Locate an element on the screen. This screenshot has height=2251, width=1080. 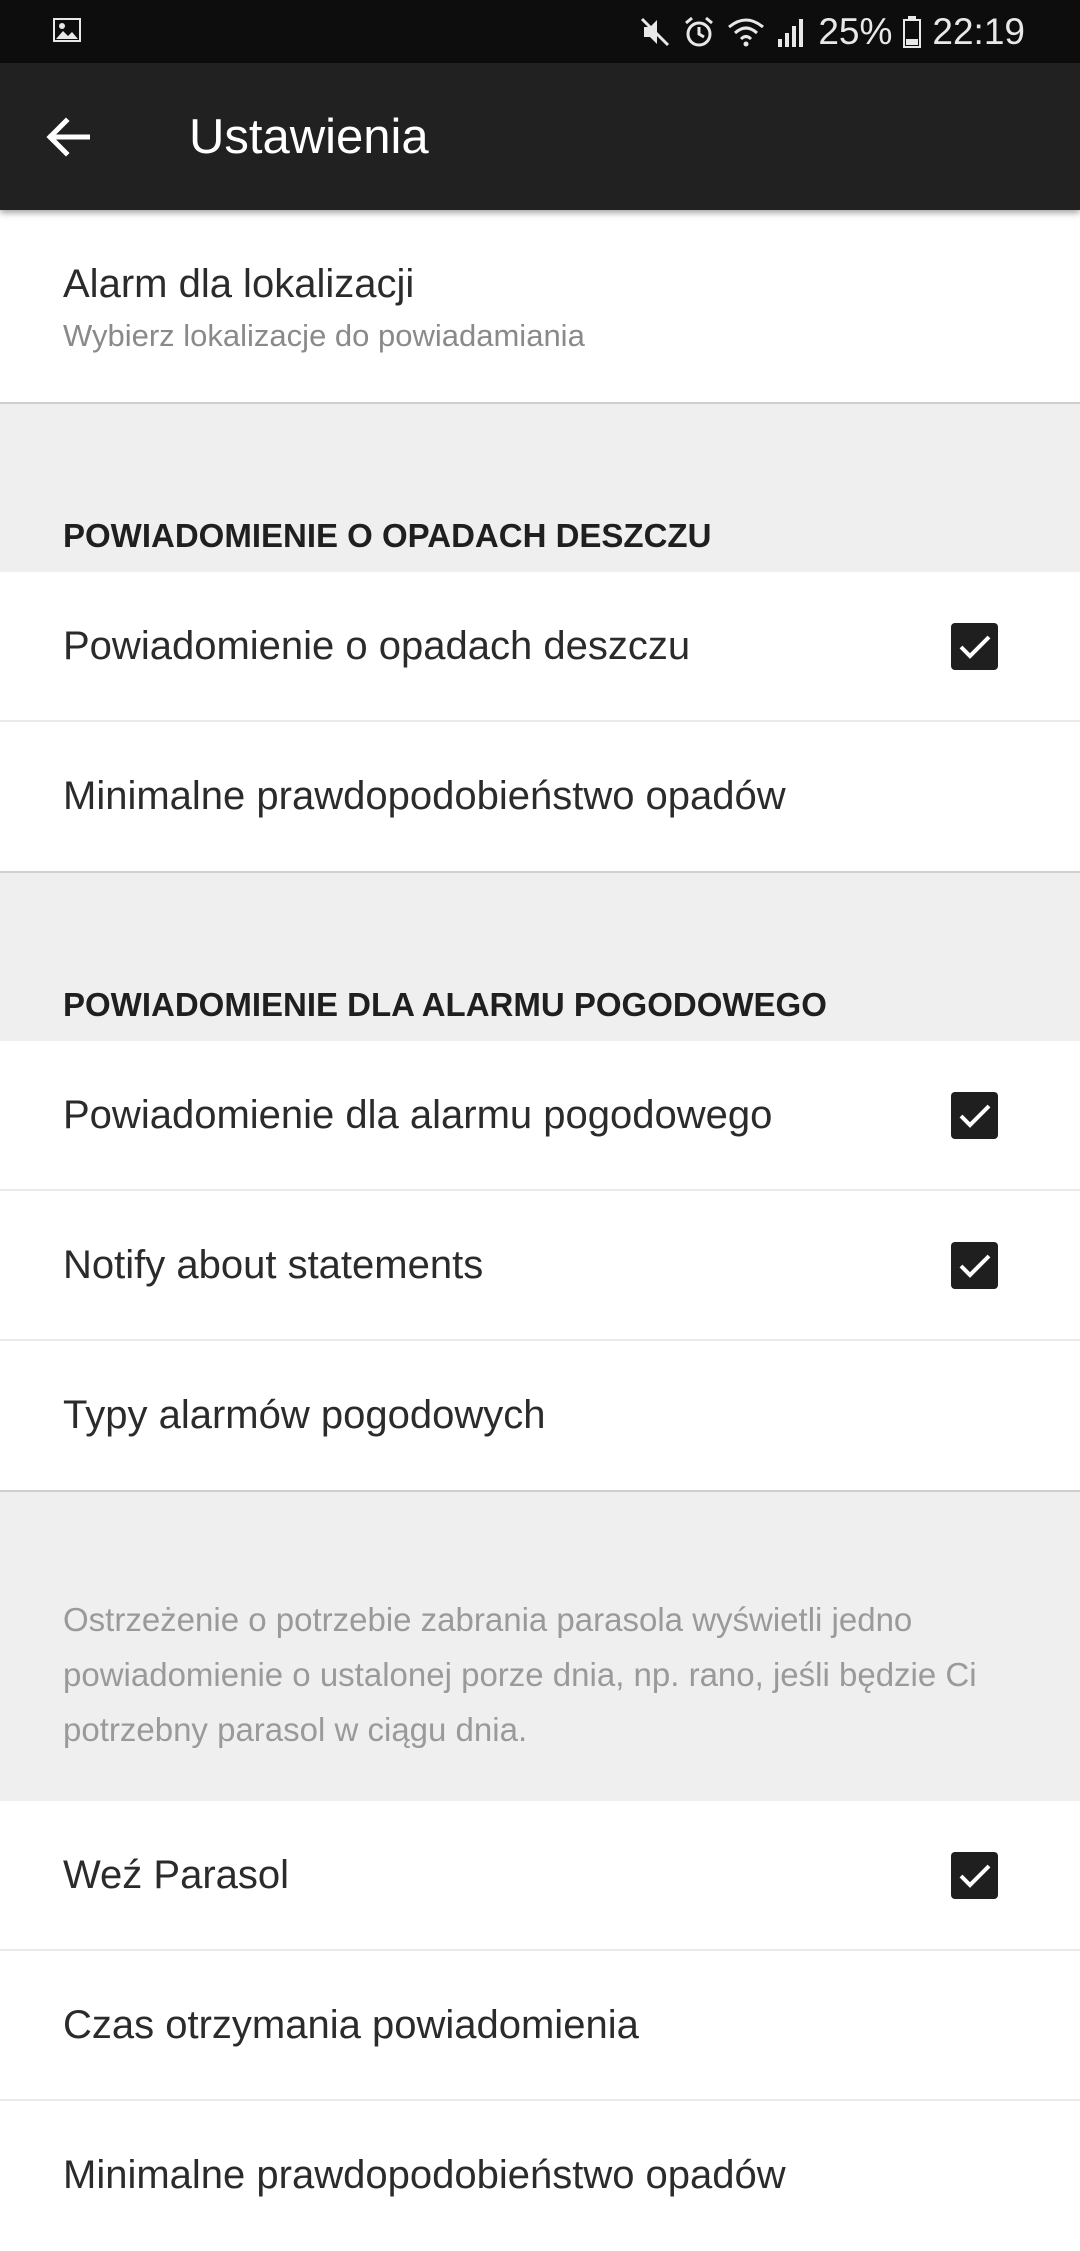
battery-percent: 25% is located at coordinates (855, 31).